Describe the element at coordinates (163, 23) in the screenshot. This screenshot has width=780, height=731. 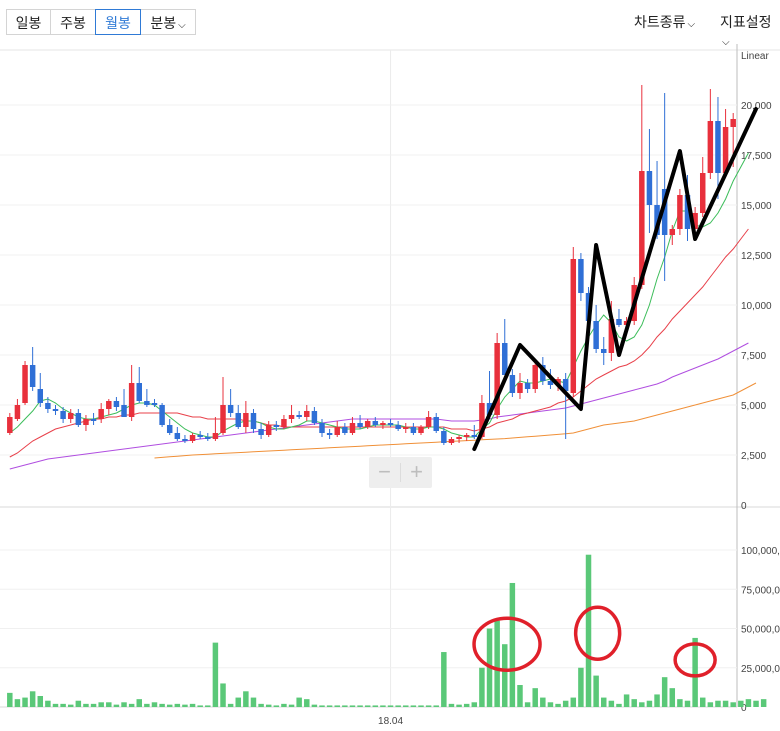
I see `period-minute-label: 분봉` at that location.